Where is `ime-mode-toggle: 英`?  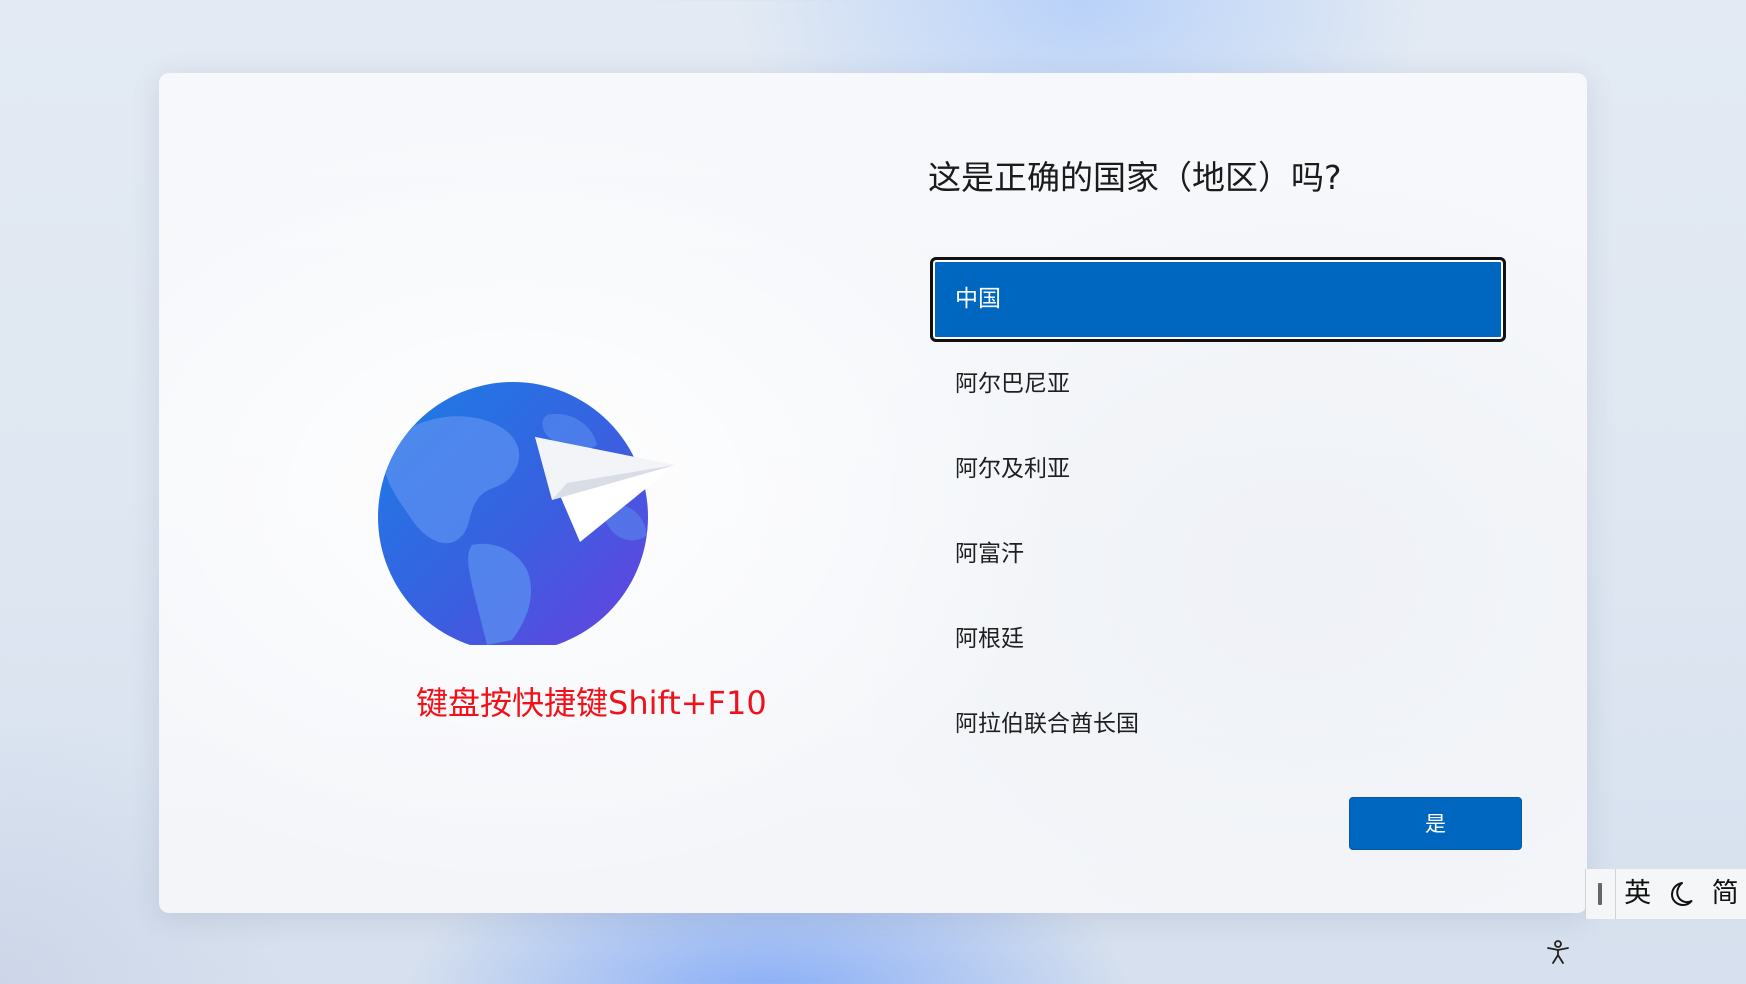
ime-mode-toggle: 英 is located at coordinates (1638, 894).